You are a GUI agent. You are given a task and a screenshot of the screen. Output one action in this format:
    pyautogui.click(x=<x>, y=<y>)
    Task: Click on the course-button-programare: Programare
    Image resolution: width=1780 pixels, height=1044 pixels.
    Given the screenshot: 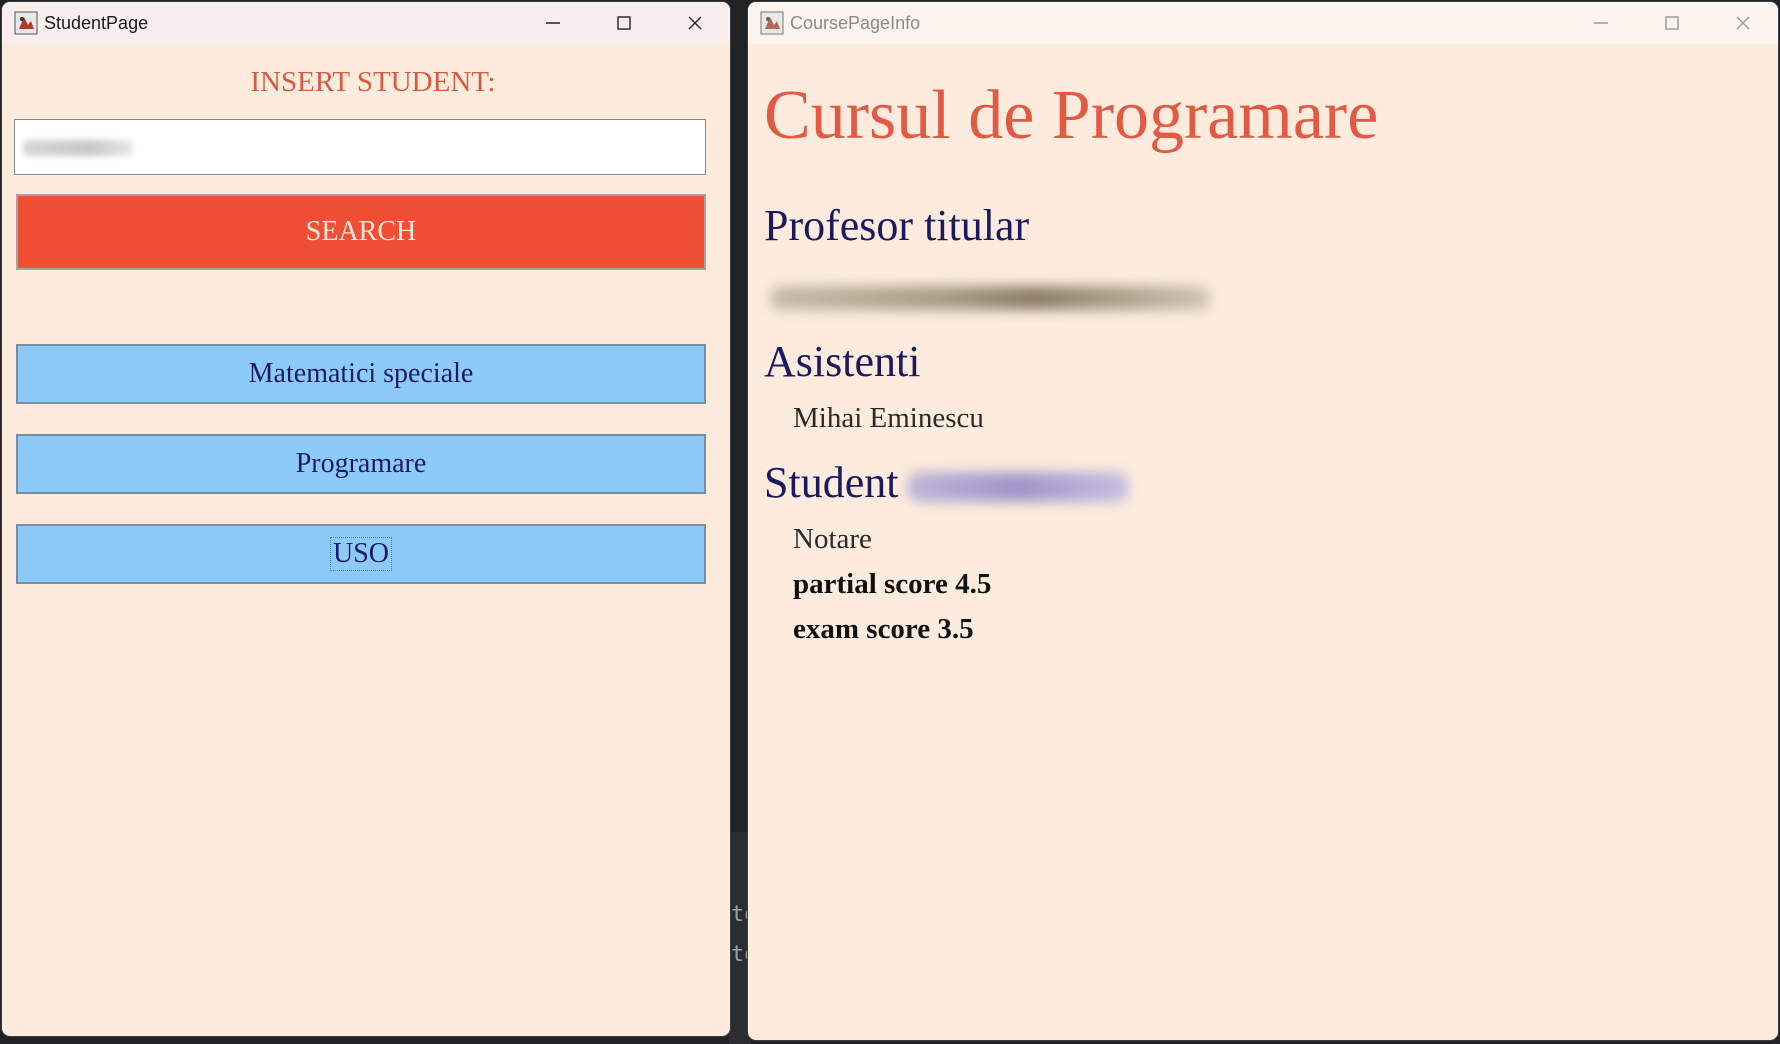 What is the action you would take?
    pyautogui.click(x=361, y=464)
    